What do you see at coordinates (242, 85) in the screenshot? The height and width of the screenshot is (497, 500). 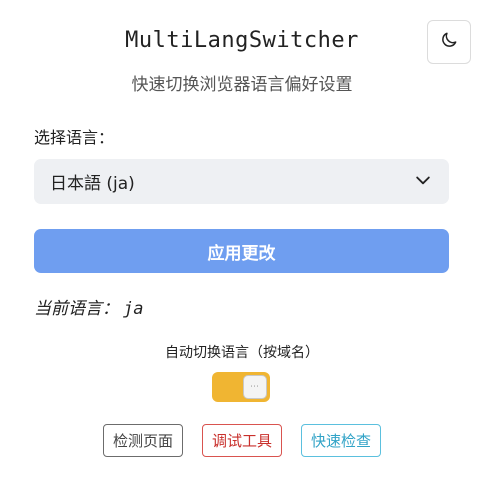 I see `app-subtitle: 快速切换浏览器语言偏好设置` at bounding box center [242, 85].